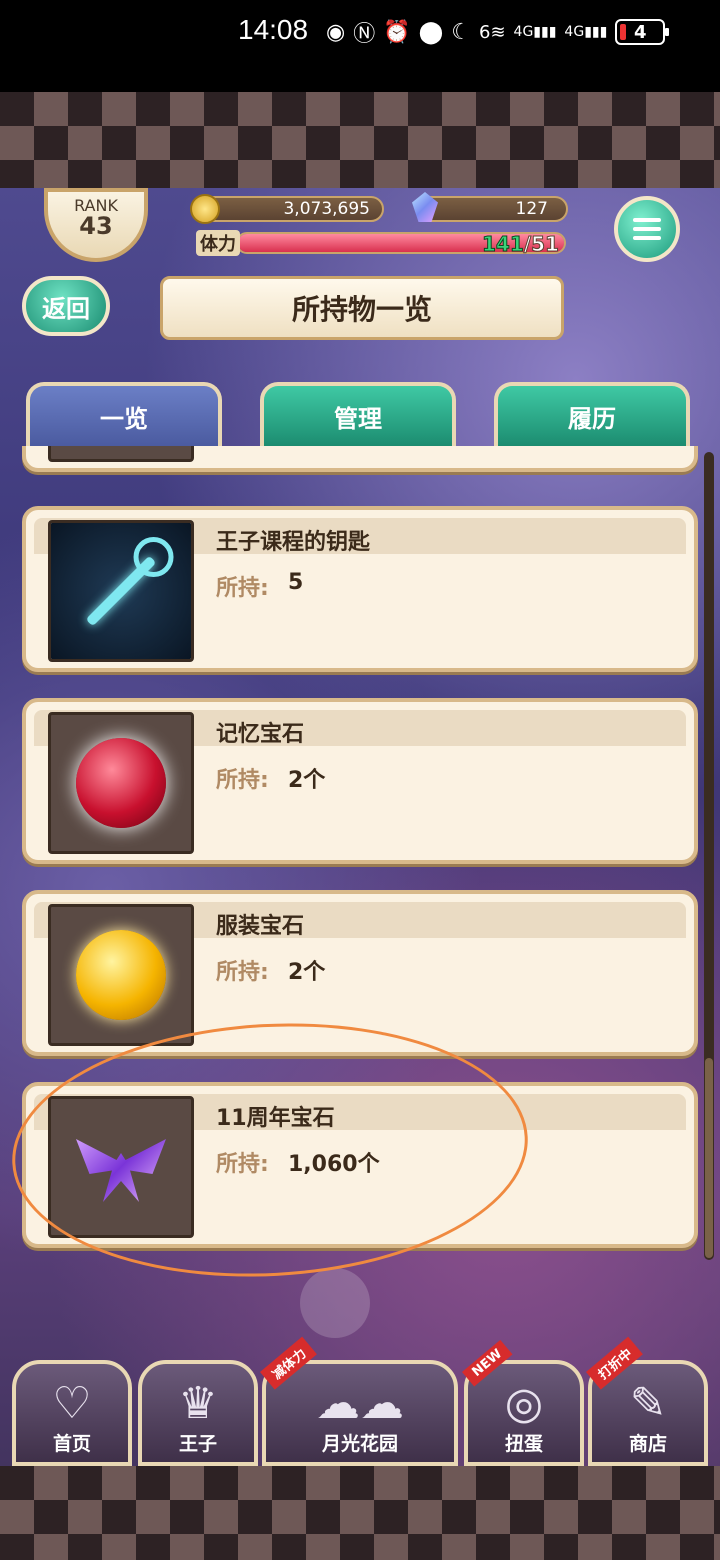  I want to click on hamburger-icon, so click(647, 220).